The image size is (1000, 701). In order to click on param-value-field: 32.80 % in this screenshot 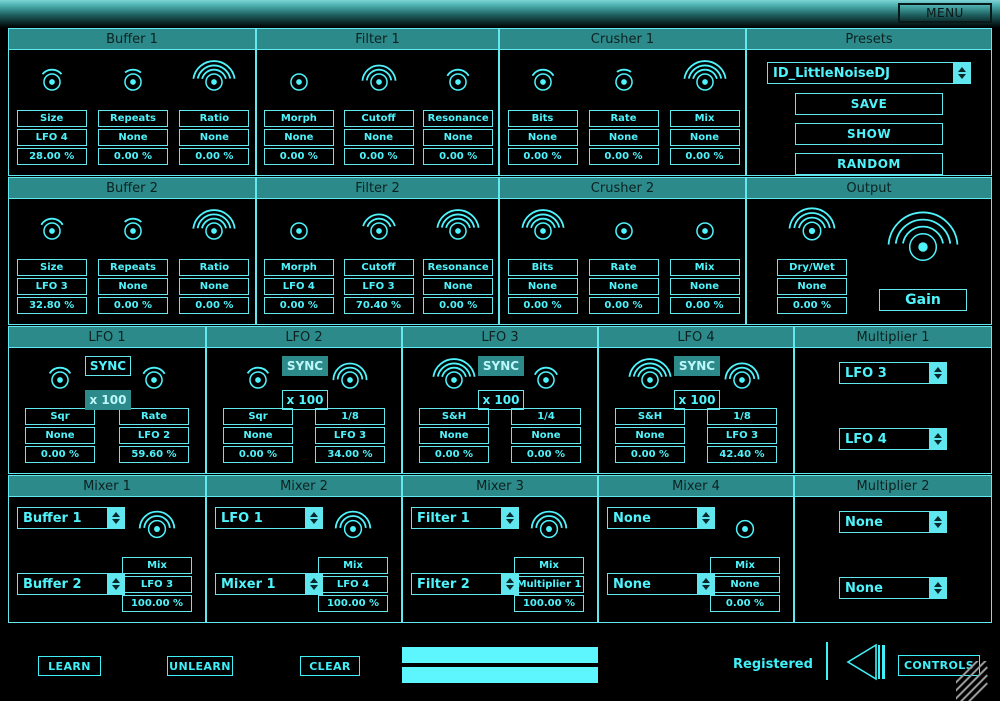, I will do `click(51, 305)`.